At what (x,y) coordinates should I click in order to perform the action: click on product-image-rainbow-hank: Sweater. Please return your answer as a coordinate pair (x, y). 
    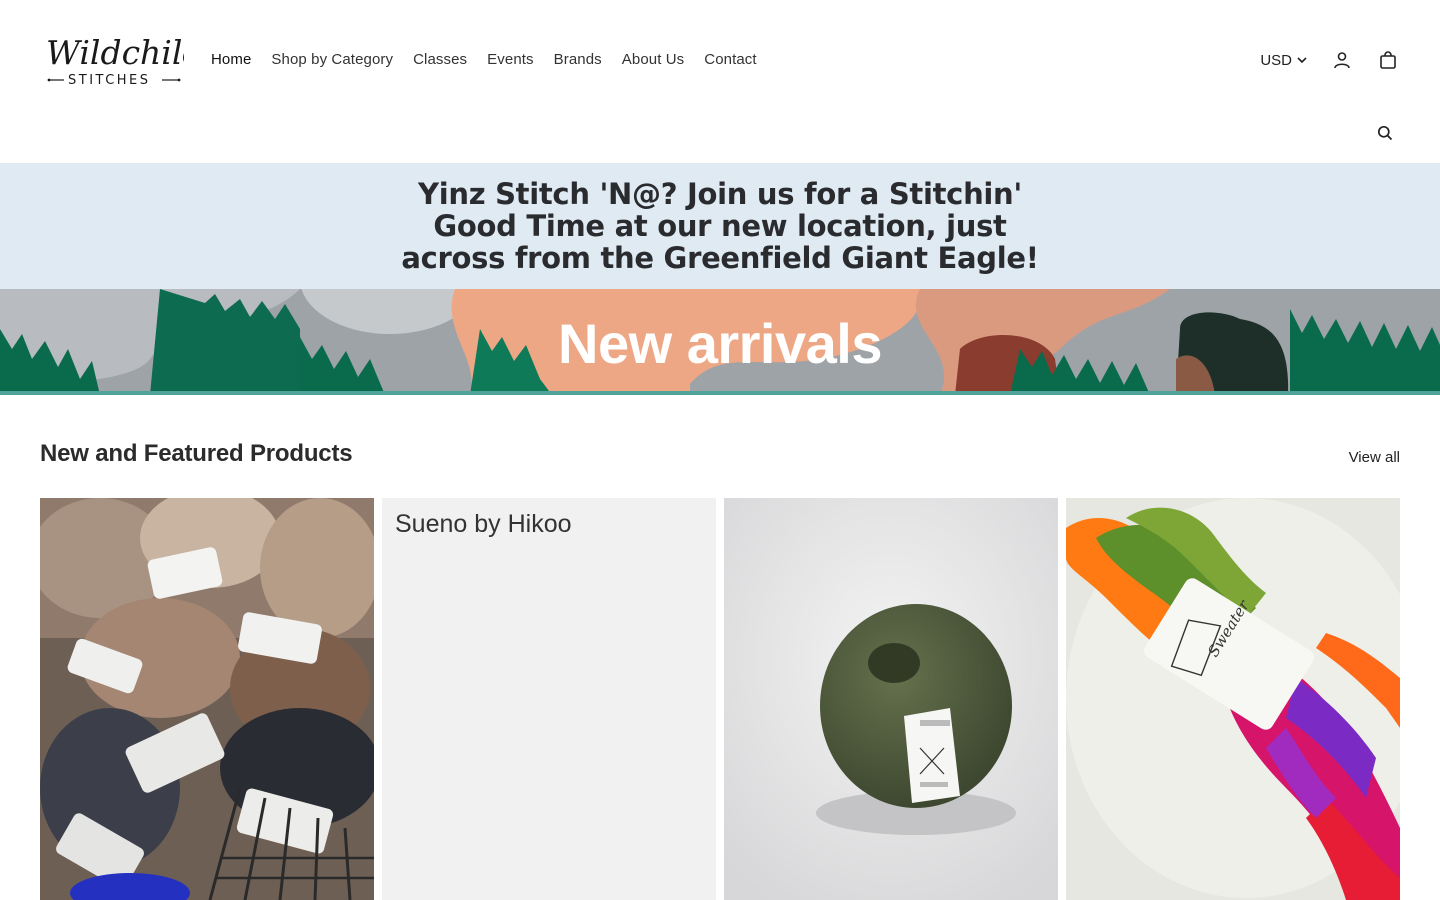
    Looking at the image, I should click on (1233, 699).